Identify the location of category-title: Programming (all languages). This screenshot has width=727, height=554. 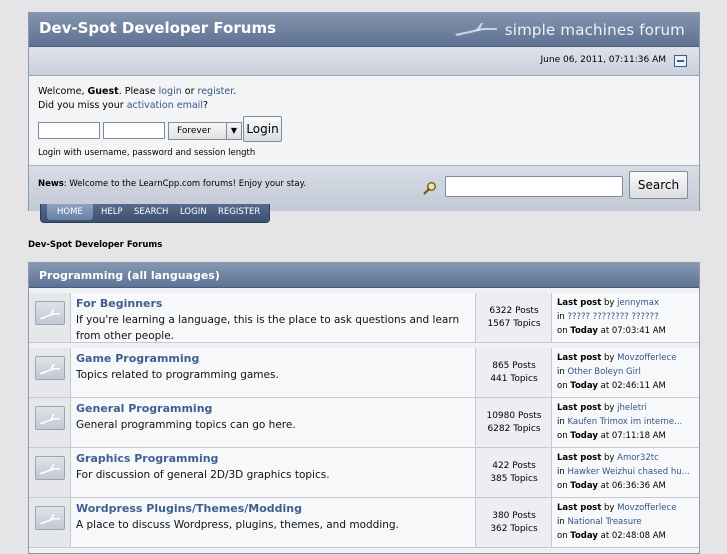
(129, 275).